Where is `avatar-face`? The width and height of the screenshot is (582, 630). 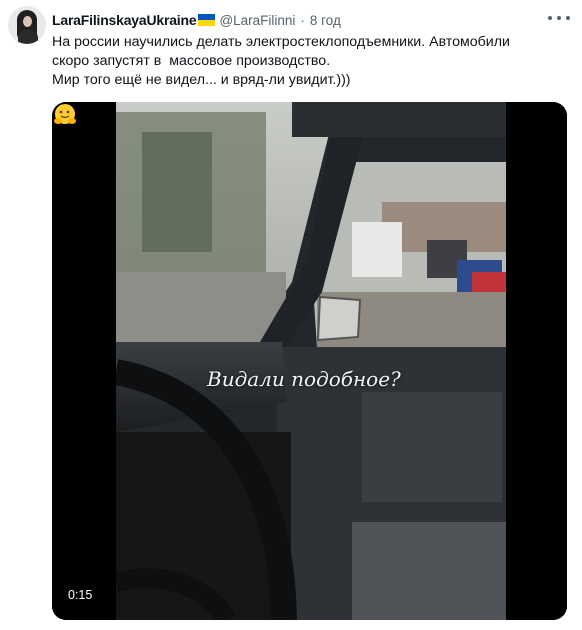
avatar-face is located at coordinates (27, 21).